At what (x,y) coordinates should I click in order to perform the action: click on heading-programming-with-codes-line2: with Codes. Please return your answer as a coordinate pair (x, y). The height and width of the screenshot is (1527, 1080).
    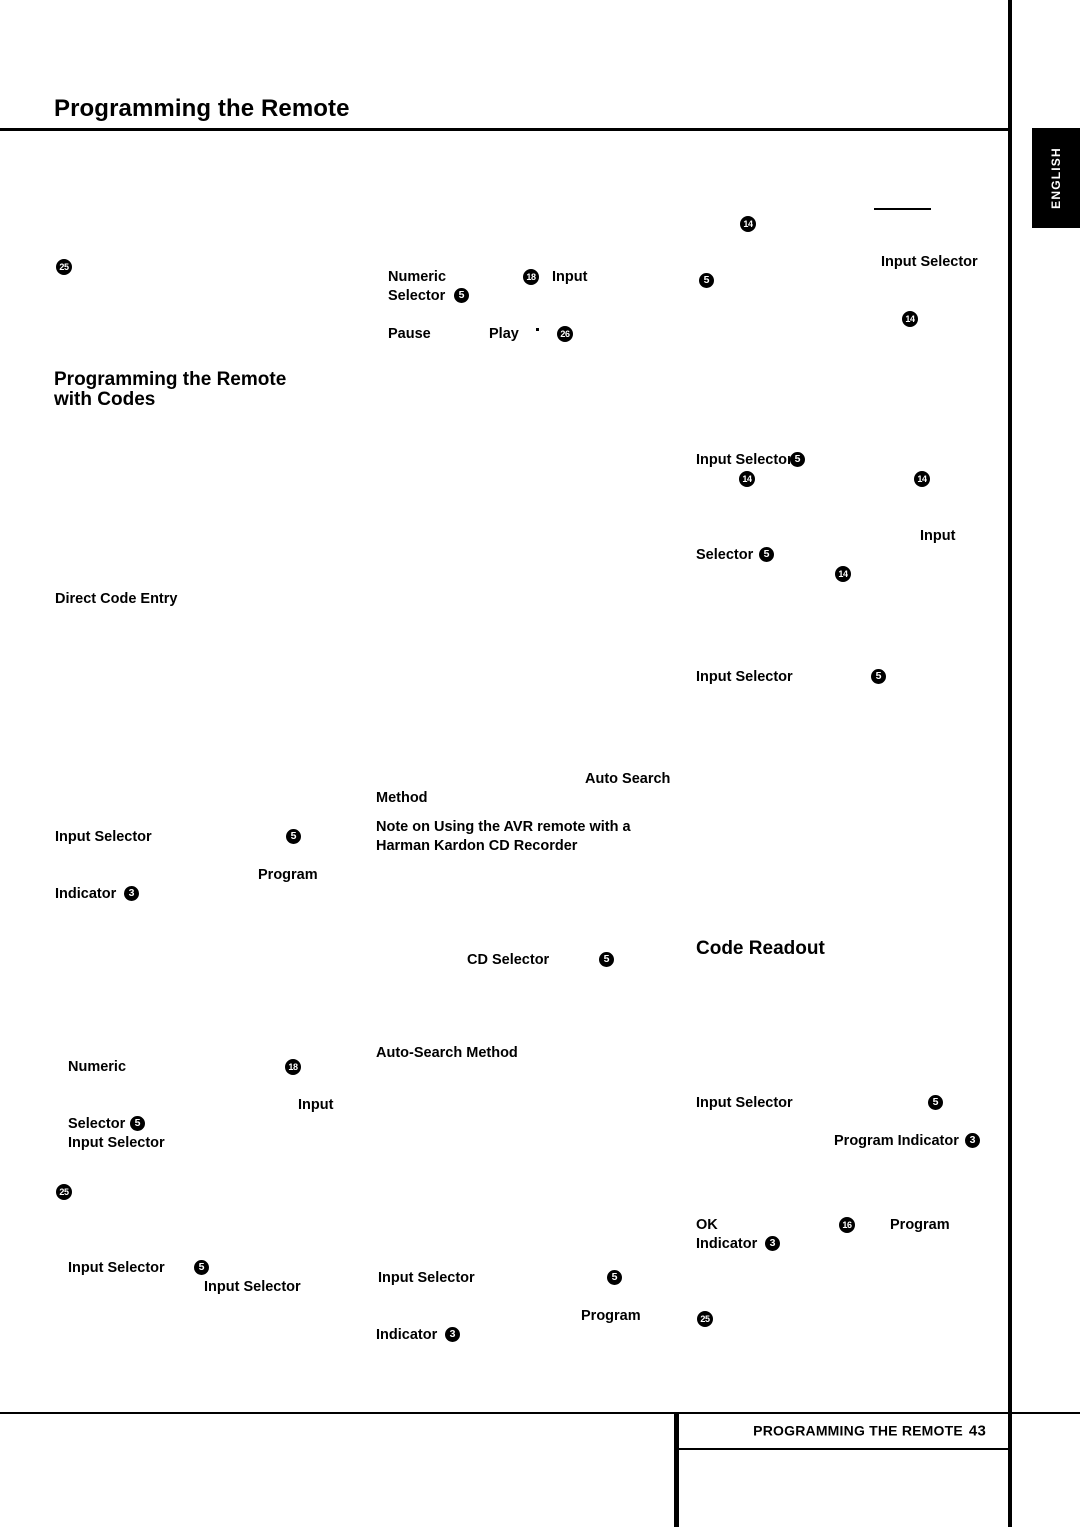
    Looking at the image, I should click on (105, 399).